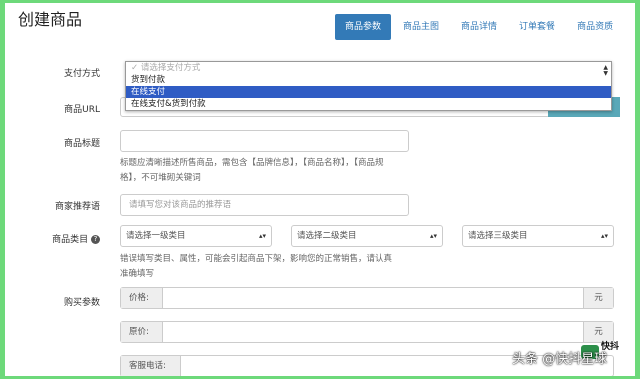  Describe the element at coordinates (264, 141) in the screenshot. I see `title-input` at that location.